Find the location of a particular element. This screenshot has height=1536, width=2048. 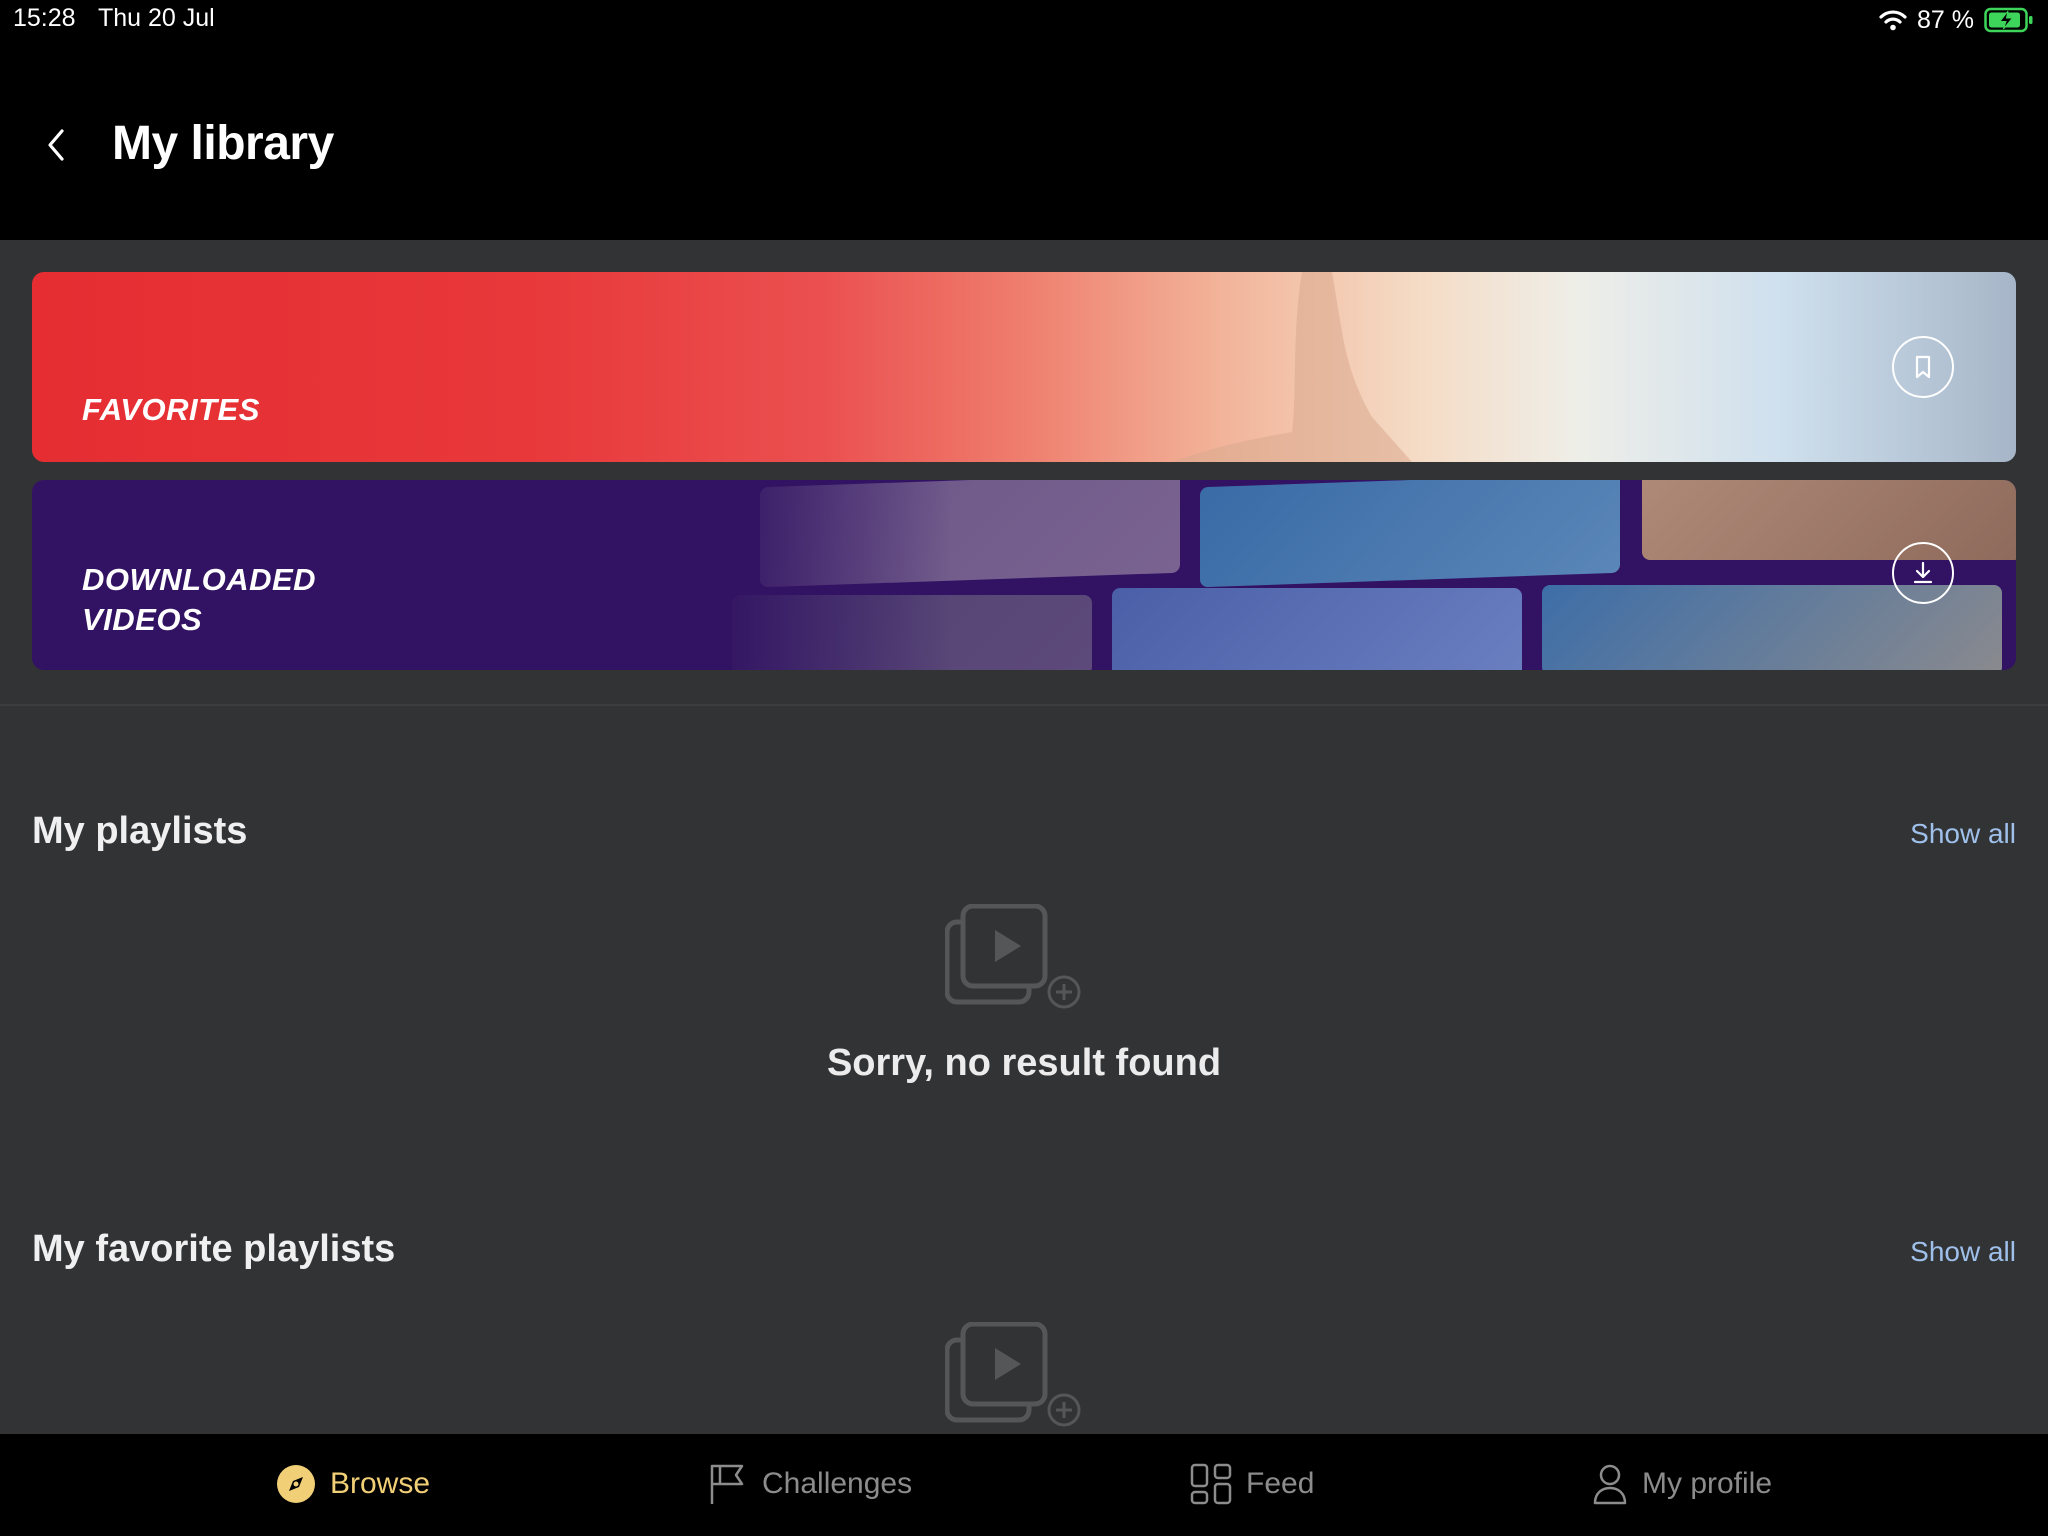

bookmark-icon is located at coordinates (1923, 367).